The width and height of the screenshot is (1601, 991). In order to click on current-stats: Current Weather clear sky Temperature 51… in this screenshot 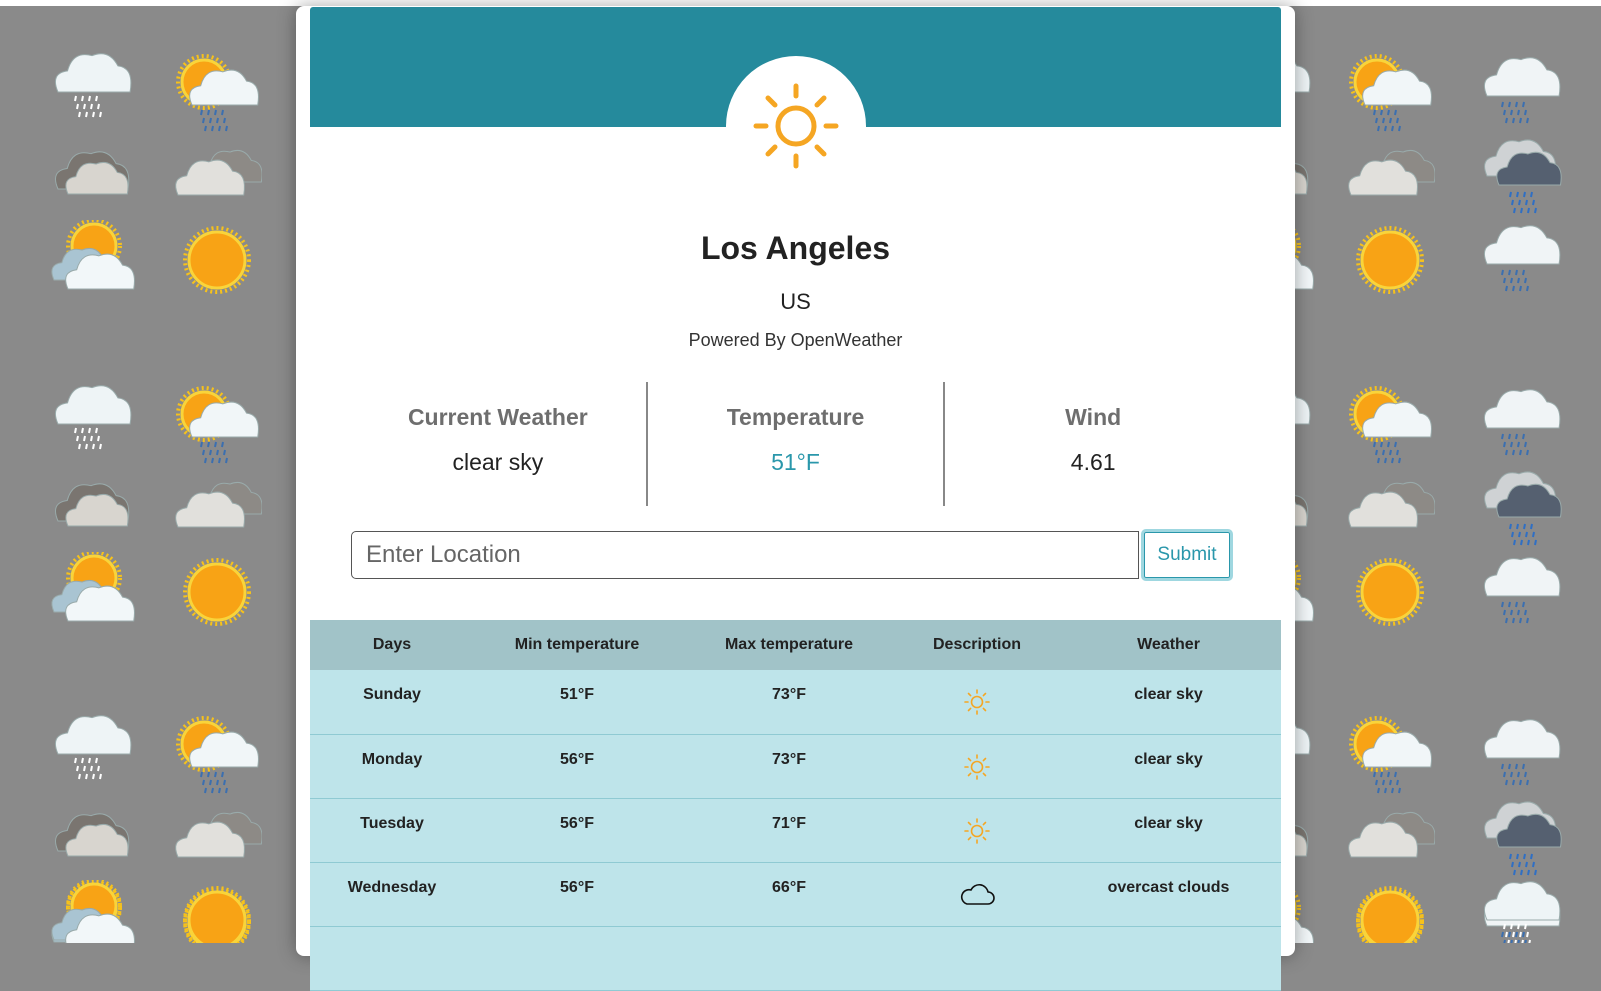, I will do `click(795, 444)`.